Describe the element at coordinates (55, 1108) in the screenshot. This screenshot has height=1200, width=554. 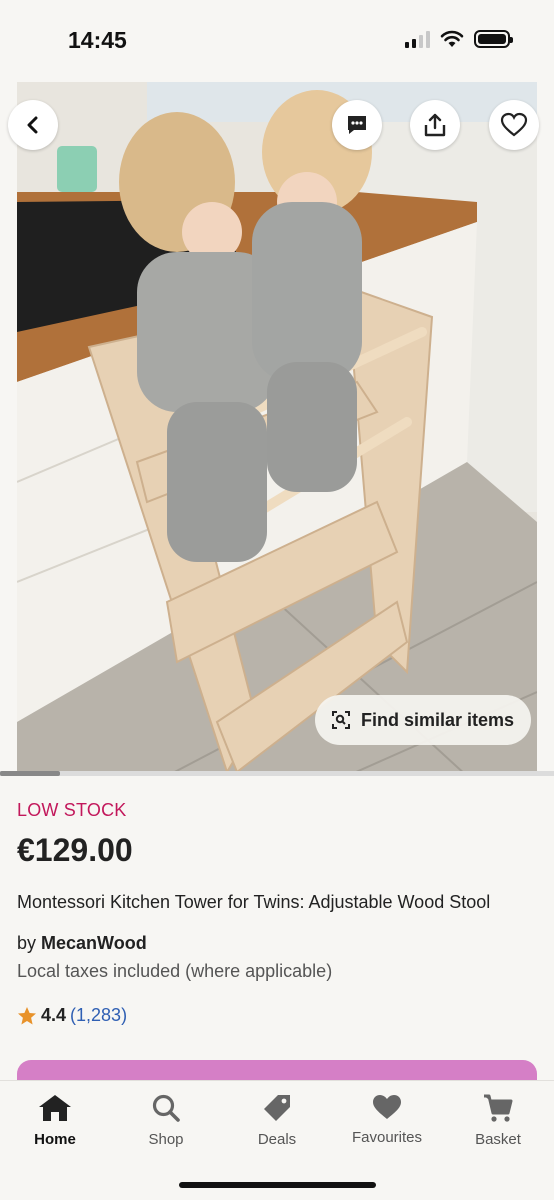
I see `home-icon` at that location.